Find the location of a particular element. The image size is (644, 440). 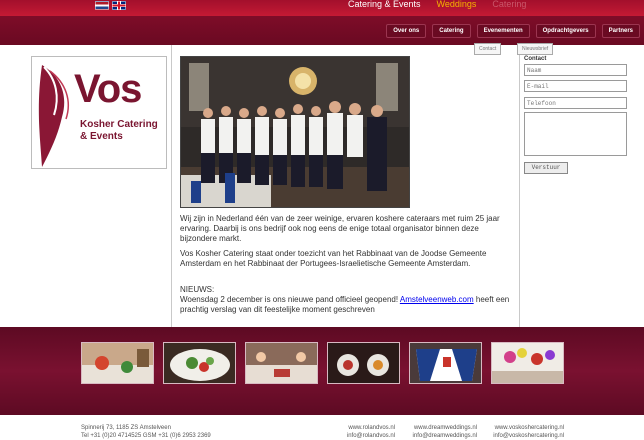

nav-evenementen: Evenementen is located at coordinates (503, 31).